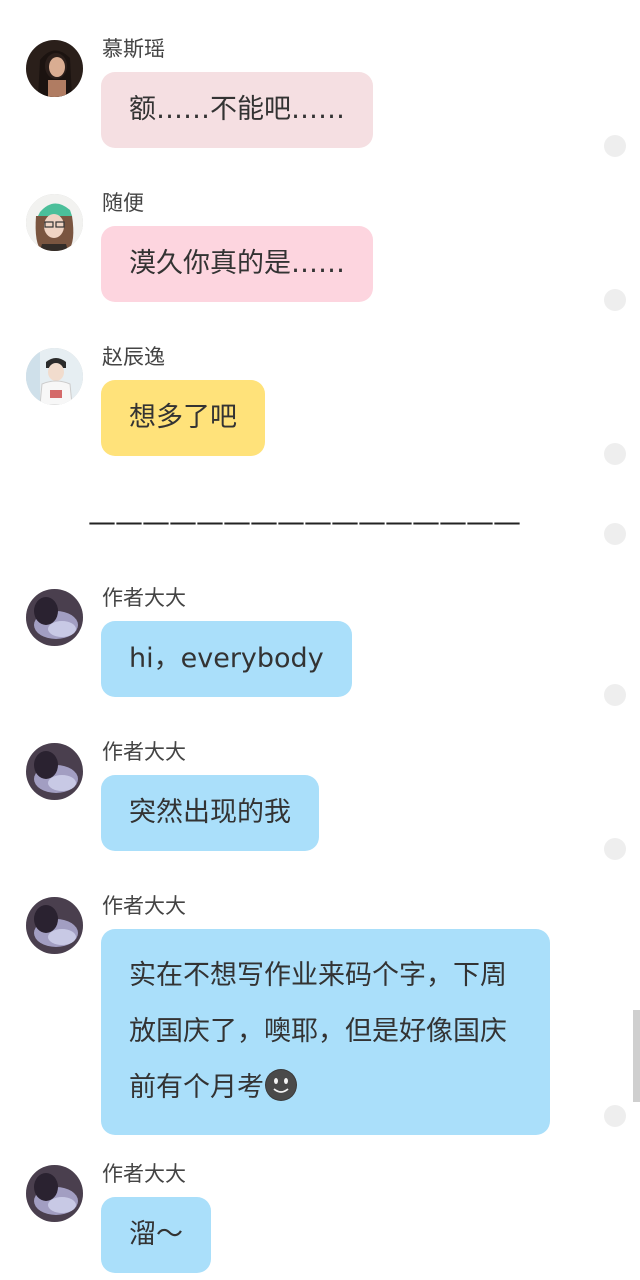  Describe the element at coordinates (210, 813) in the screenshot. I see `message-bubble: 突然出现的我` at that location.